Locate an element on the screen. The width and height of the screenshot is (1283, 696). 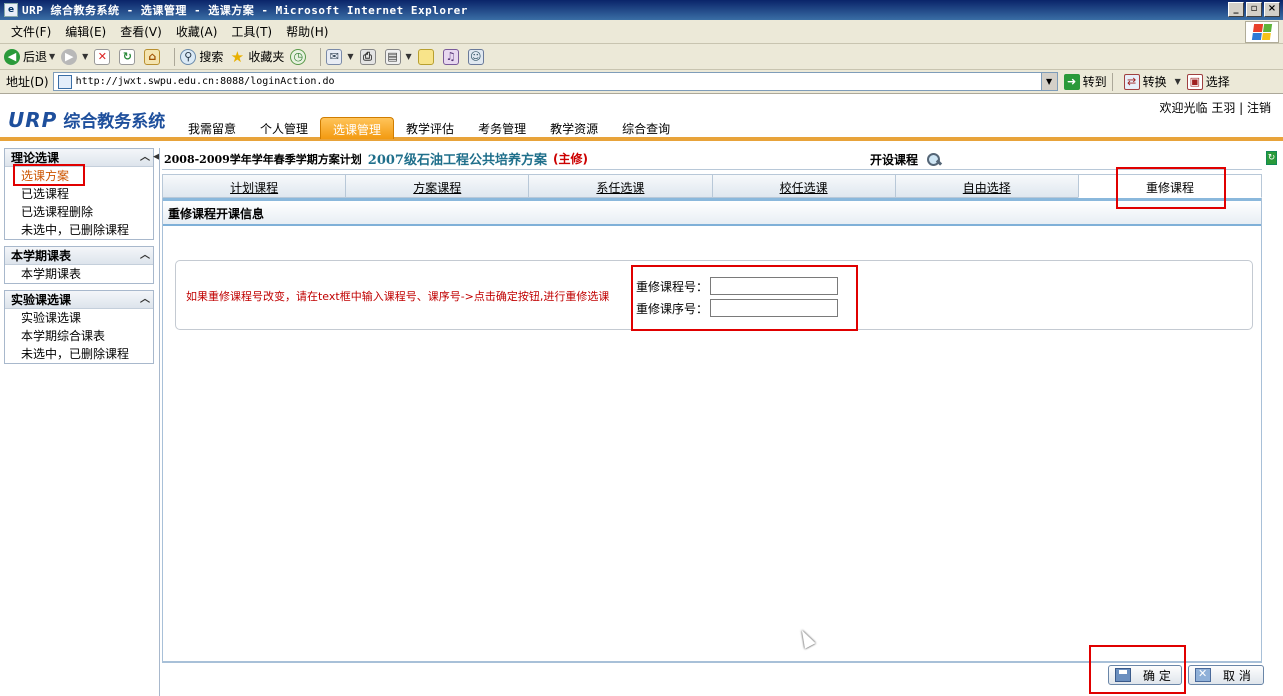
history-button: ◷ is located at coordinates (299, 56).